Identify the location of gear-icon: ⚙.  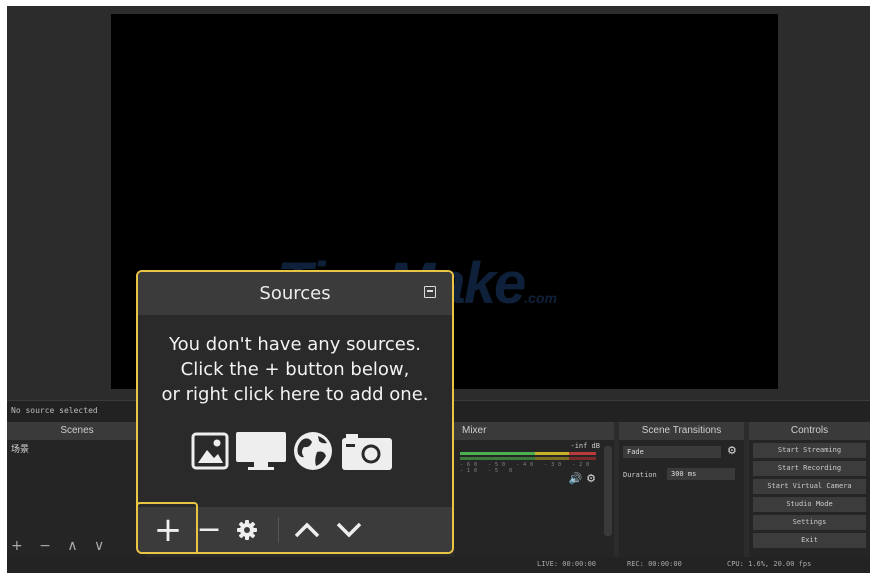
(591, 478).